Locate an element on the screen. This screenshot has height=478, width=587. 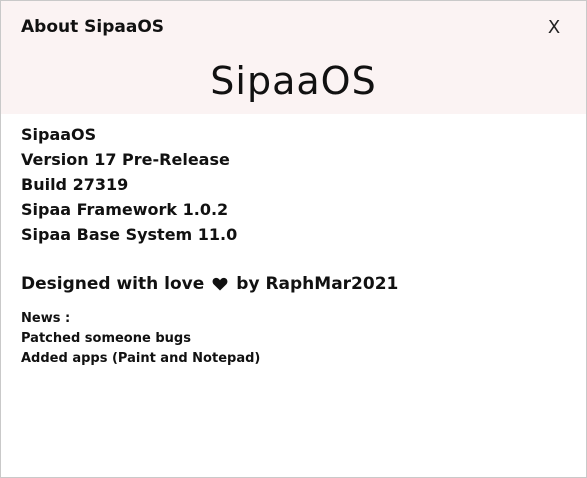
window-title: About SipaaOS is located at coordinates (93, 27).